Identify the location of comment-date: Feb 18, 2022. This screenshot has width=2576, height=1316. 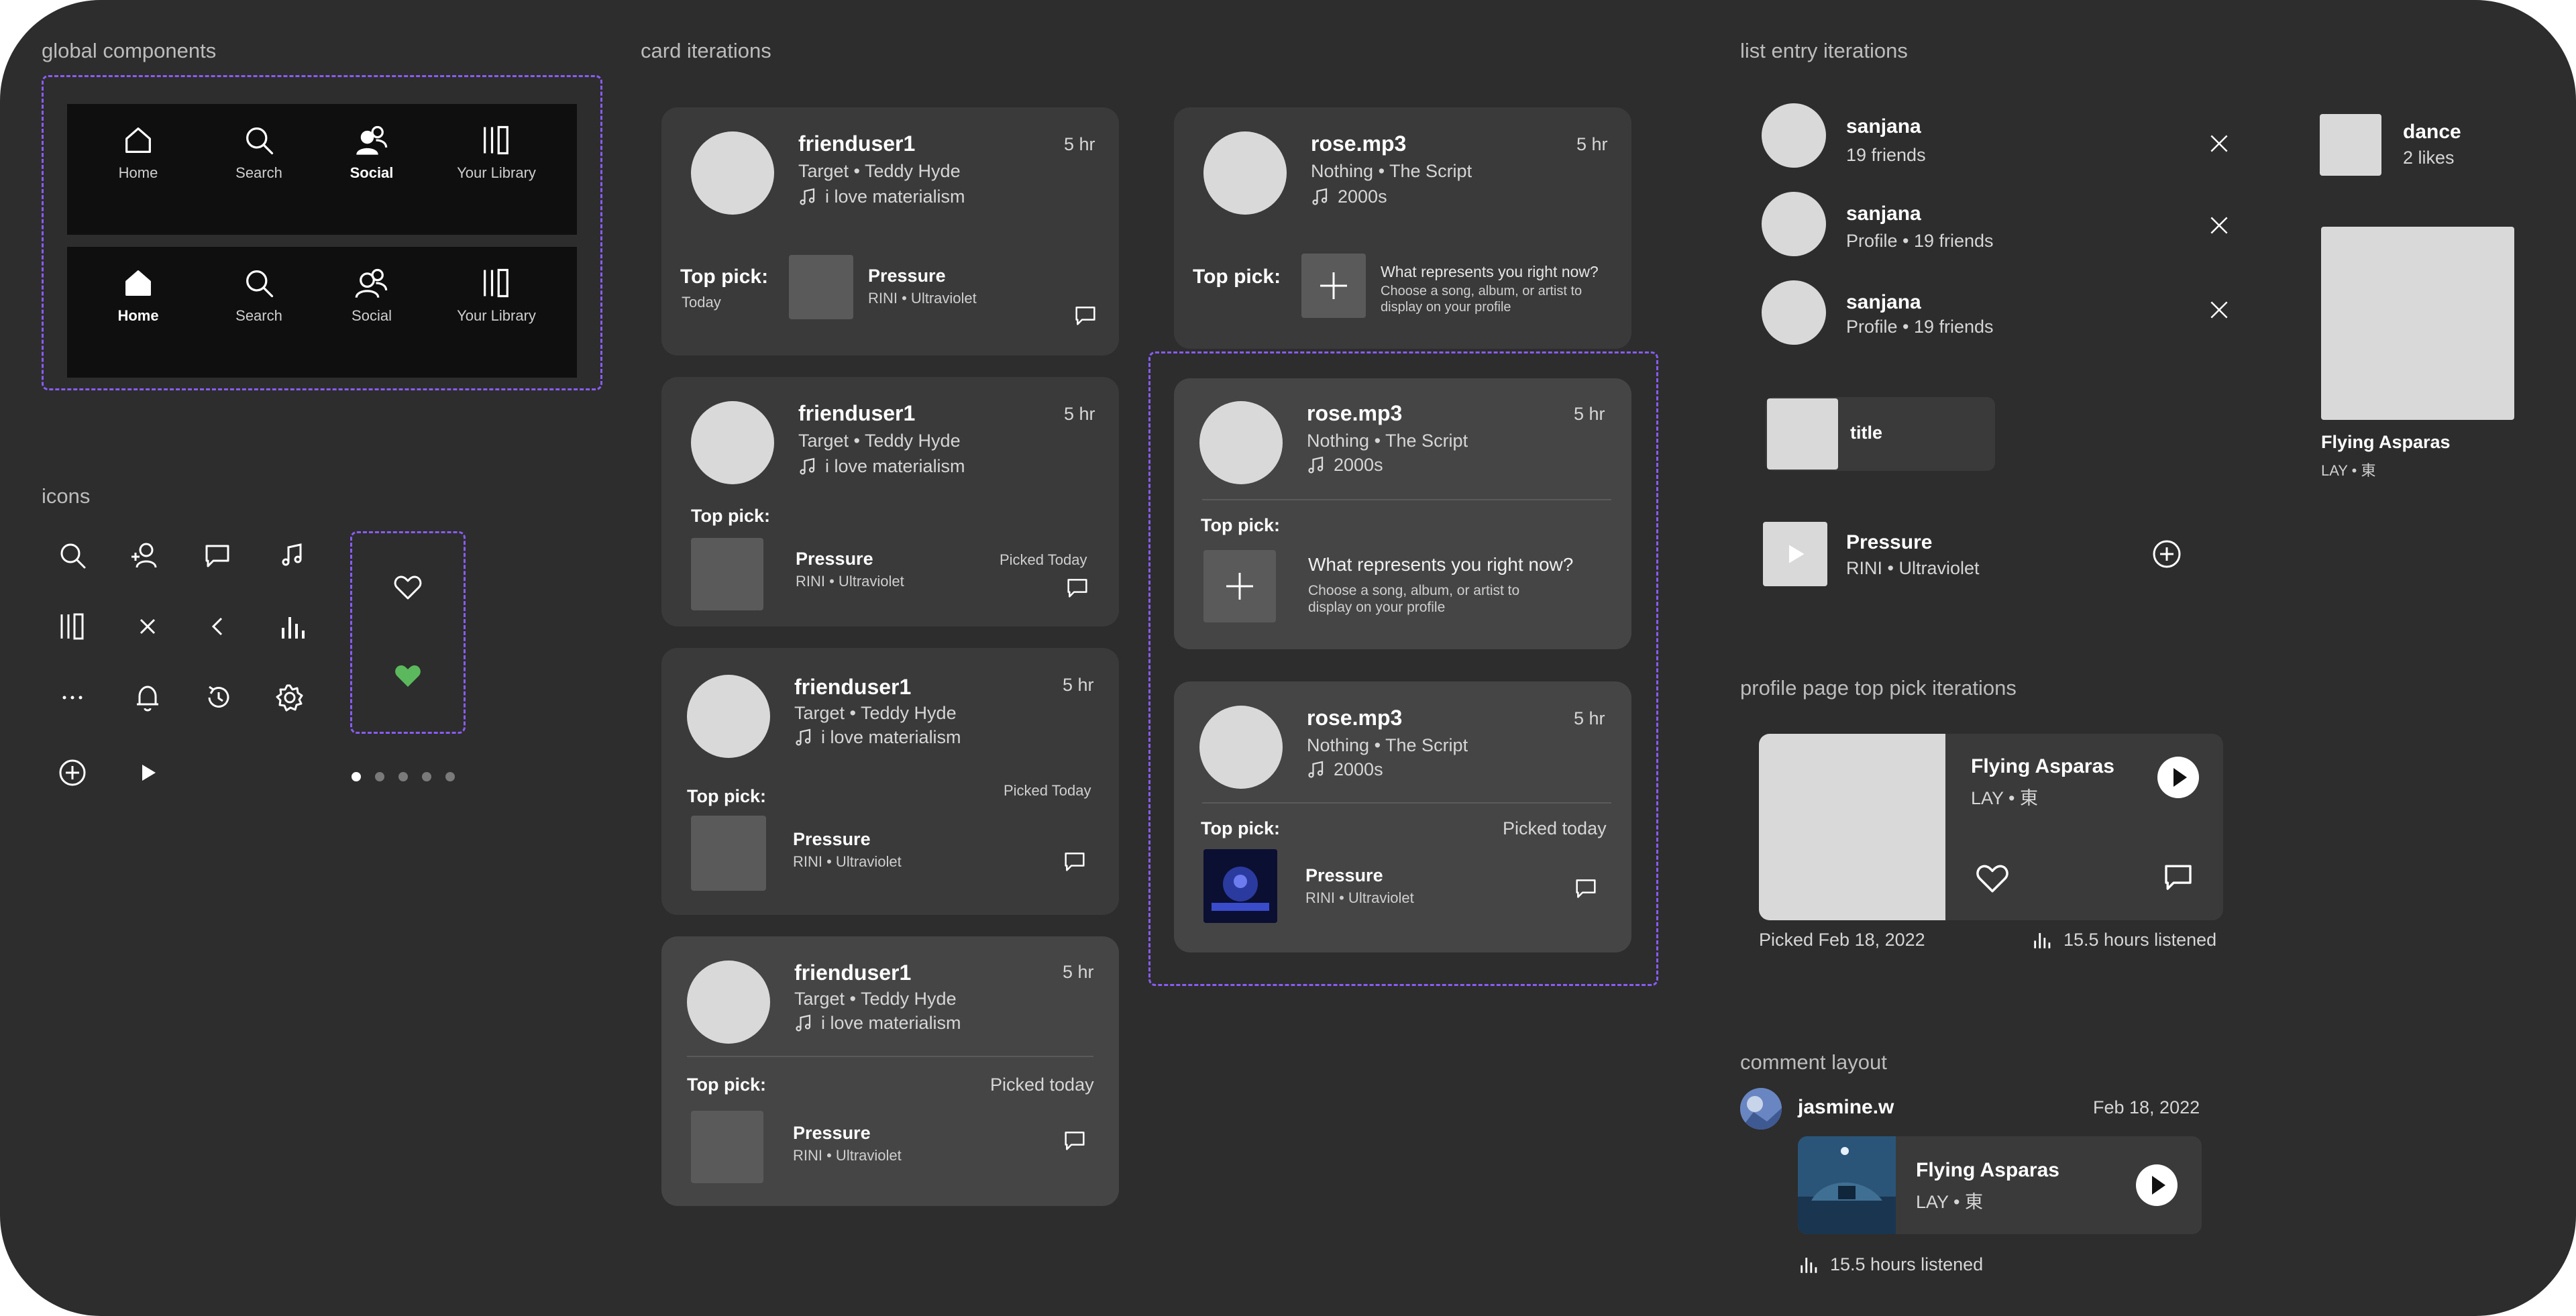
(2146, 1107).